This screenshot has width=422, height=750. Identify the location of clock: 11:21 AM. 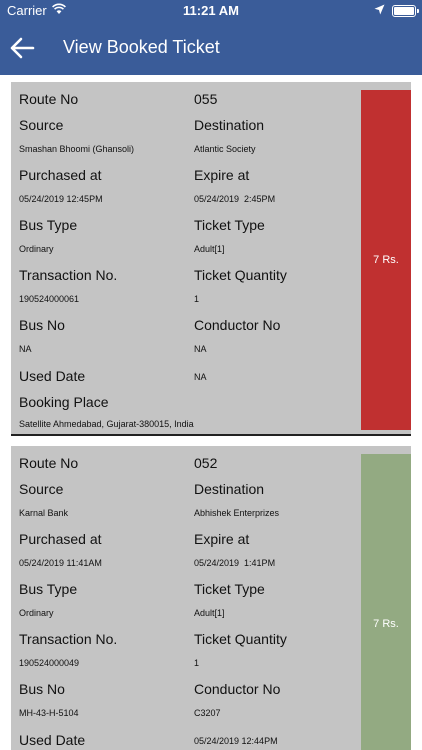
(211, 10).